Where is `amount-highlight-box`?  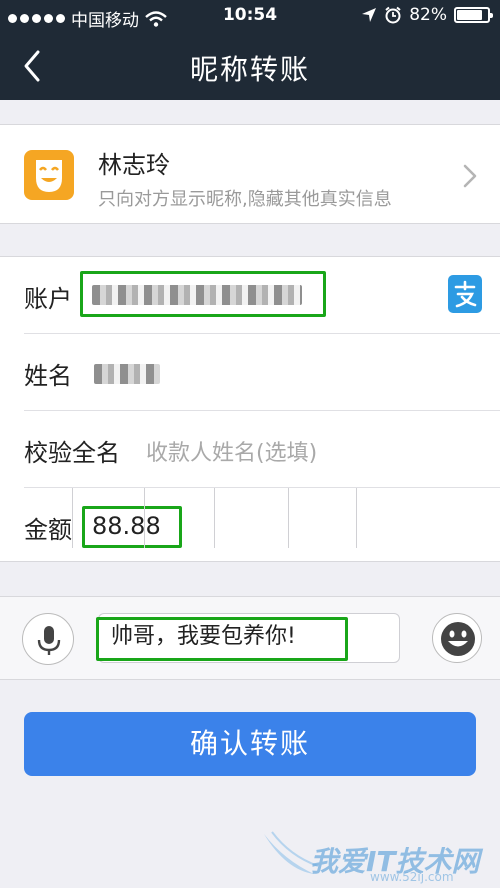 amount-highlight-box is located at coordinates (132, 527).